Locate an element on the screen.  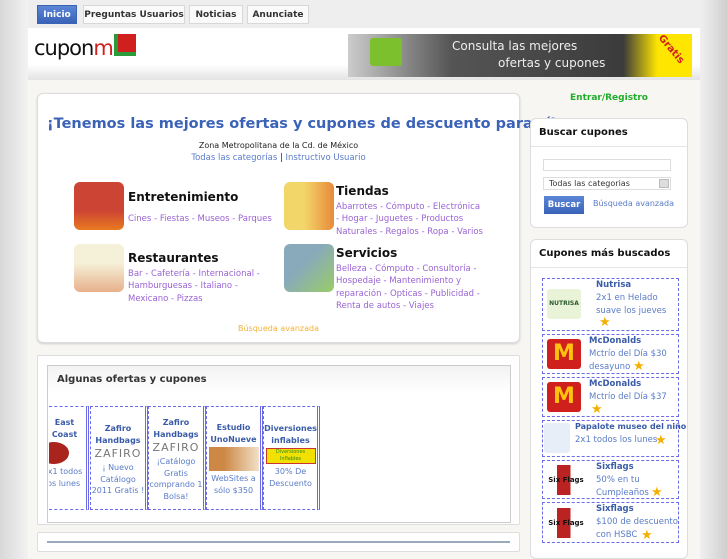
offer-desc: WebSites a sólo $350 is located at coordinates (233, 484).